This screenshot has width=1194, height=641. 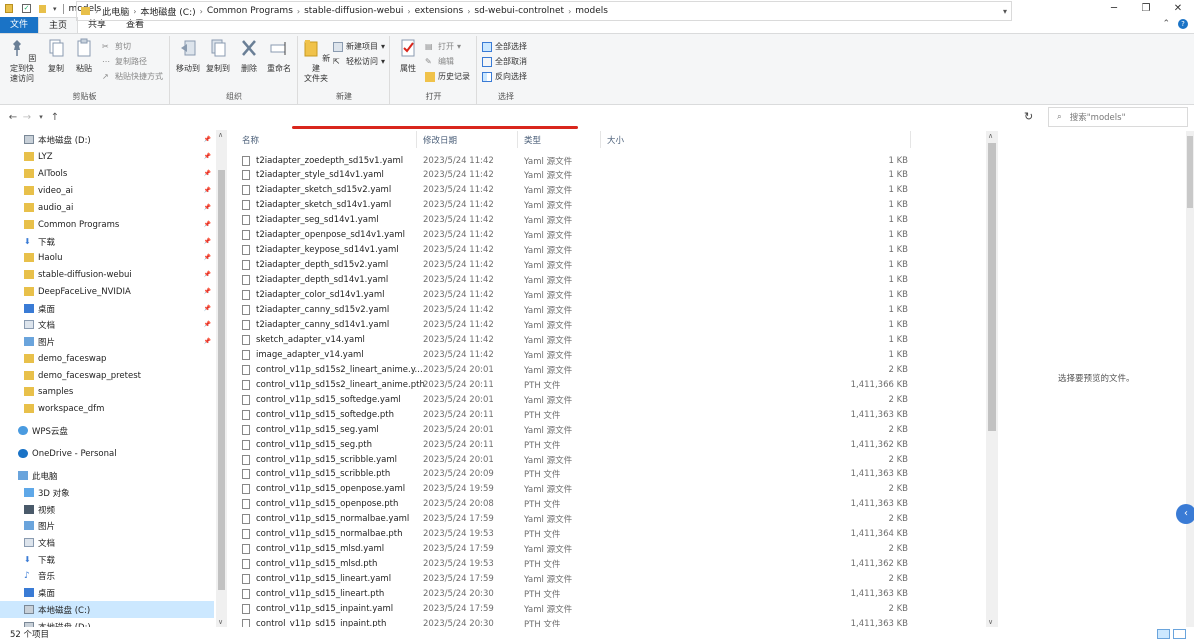 What do you see at coordinates (591, 11) in the screenshot?
I see `breadcrumb-models: models` at bounding box center [591, 11].